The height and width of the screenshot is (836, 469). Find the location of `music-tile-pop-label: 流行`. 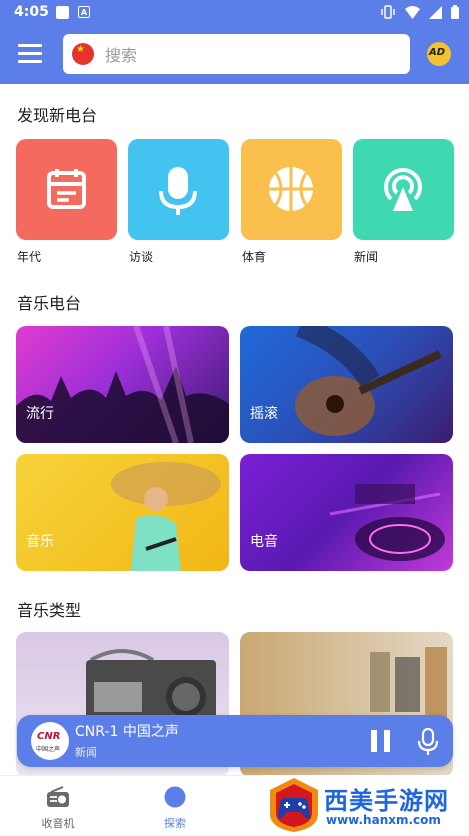

music-tile-pop-label: 流行 is located at coordinates (40, 414).